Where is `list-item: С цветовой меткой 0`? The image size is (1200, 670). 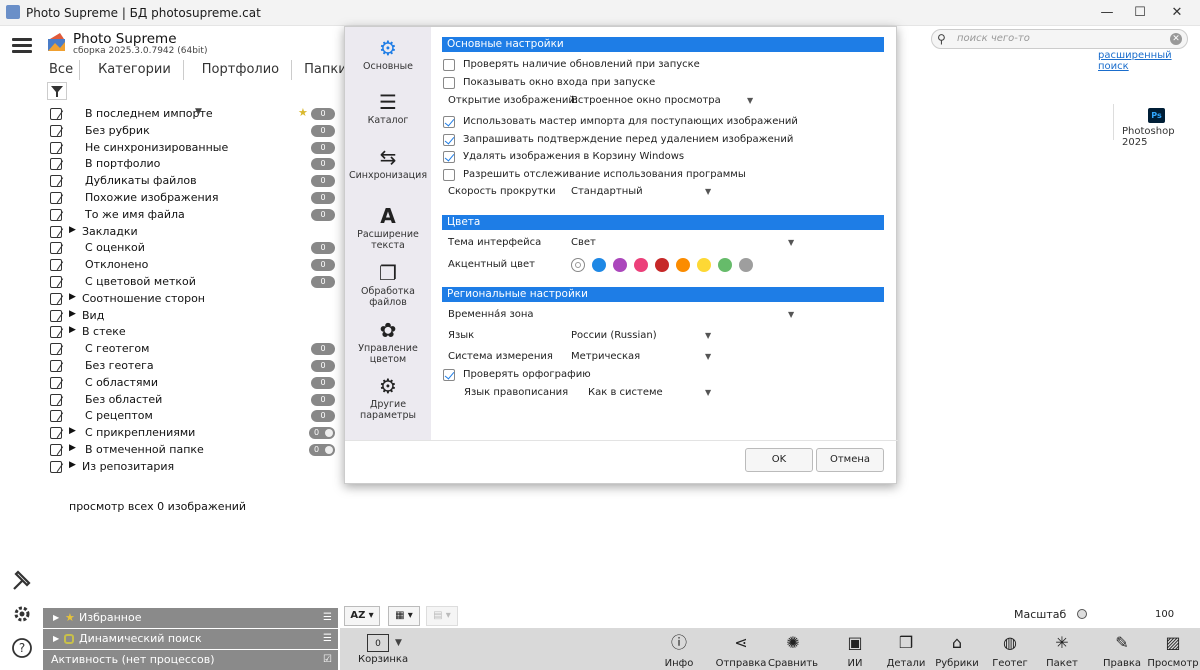
list-item: С цветовой меткой 0 is located at coordinates (191, 282).